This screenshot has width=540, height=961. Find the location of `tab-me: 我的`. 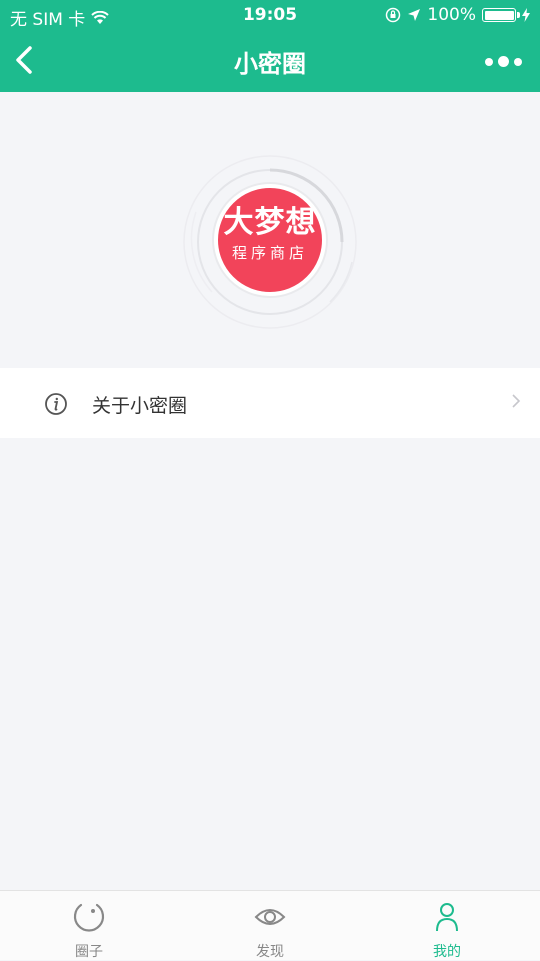

tab-me: 我的 is located at coordinates (447, 926).